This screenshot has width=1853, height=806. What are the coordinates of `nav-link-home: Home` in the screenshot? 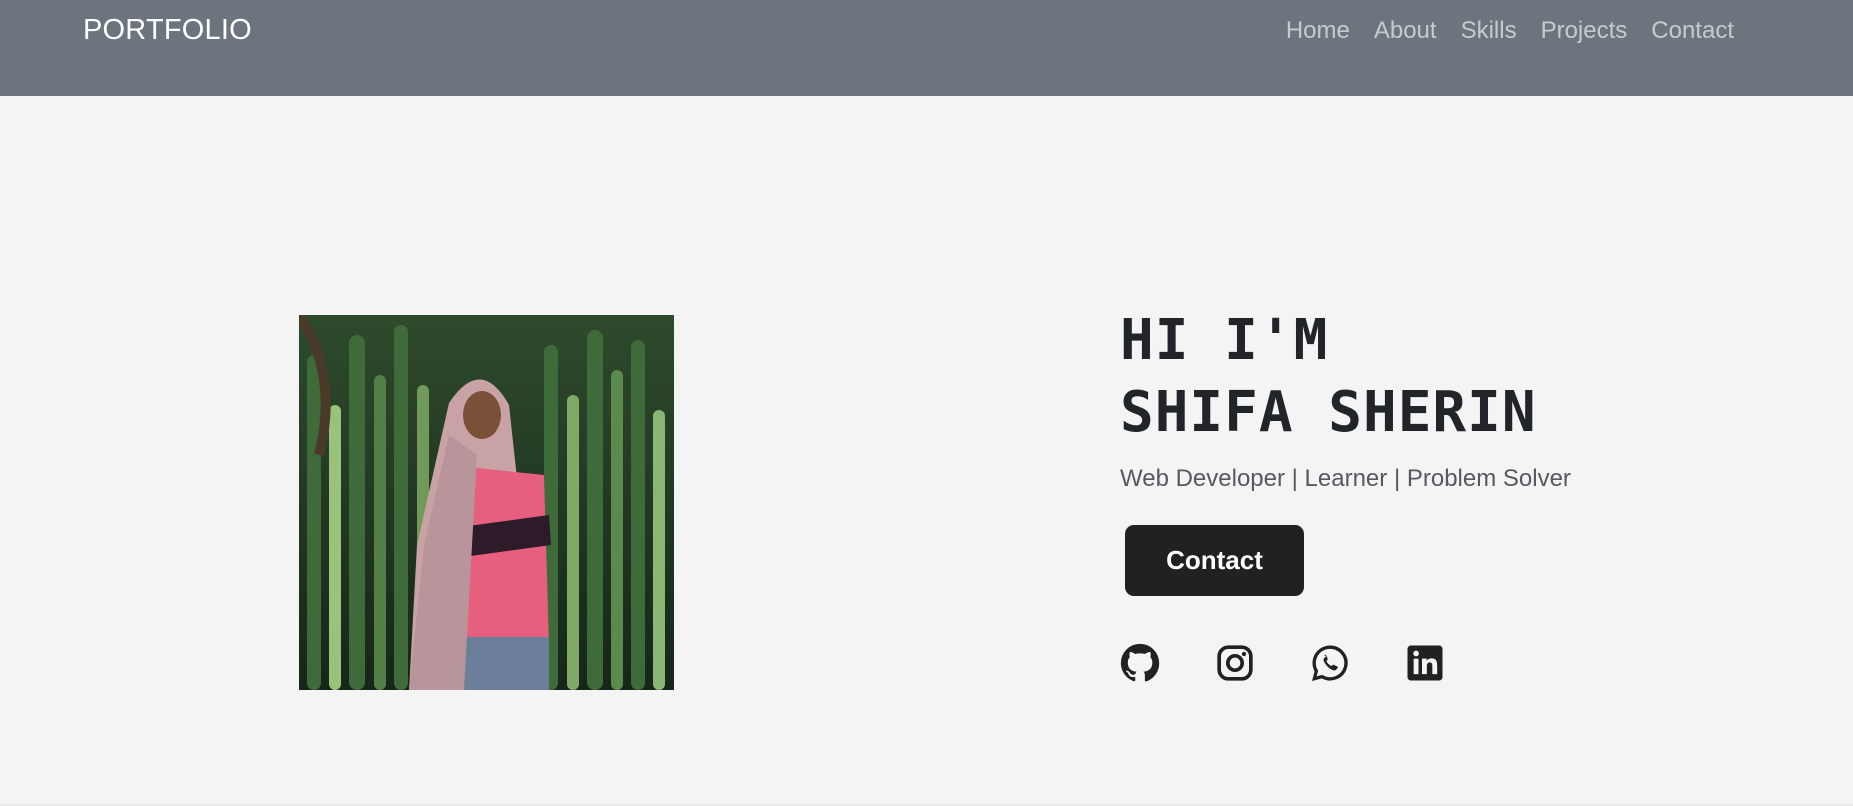 It's located at (1318, 31).